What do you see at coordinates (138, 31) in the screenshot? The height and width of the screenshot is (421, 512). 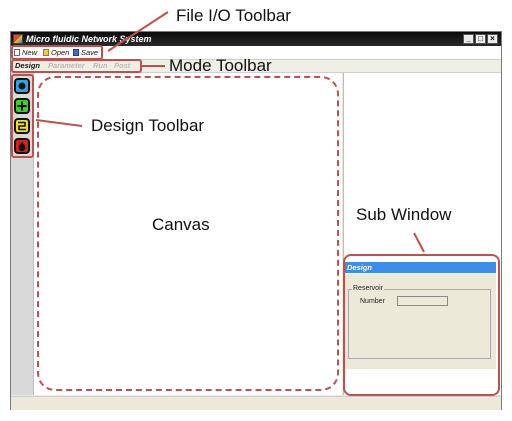 I see `file-io-leader` at bounding box center [138, 31].